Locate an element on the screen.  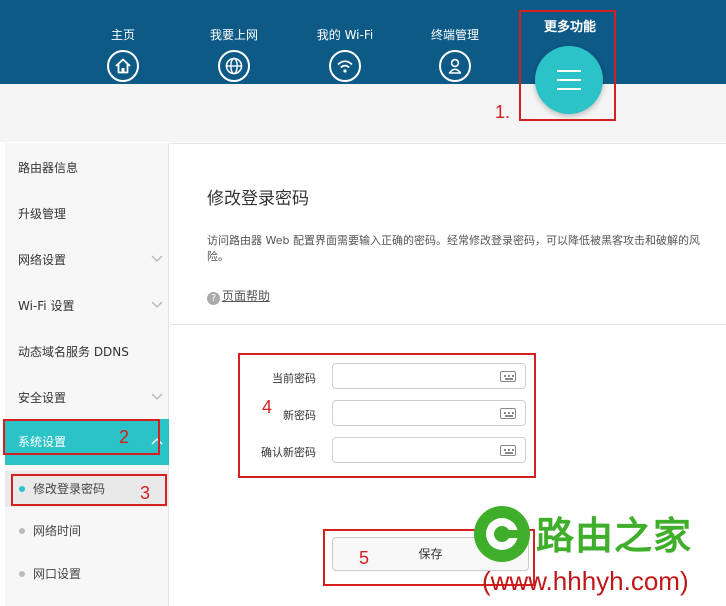
divider is located at coordinates (448, 324).